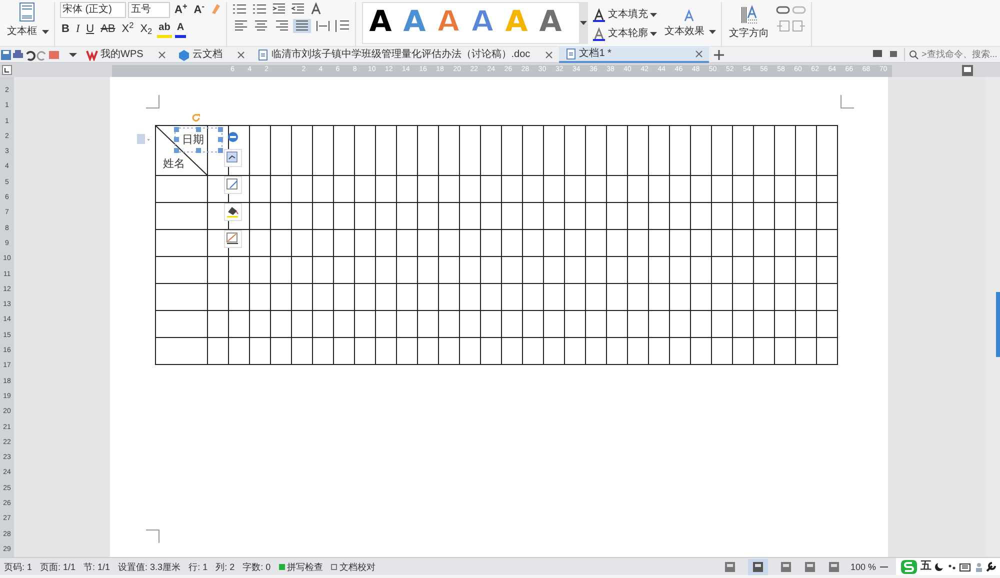 The height and width of the screenshot is (578, 1000). What do you see at coordinates (305, 566) in the screenshot?
I see `status-toggle: 拼写检查` at bounding box center [305, 566].